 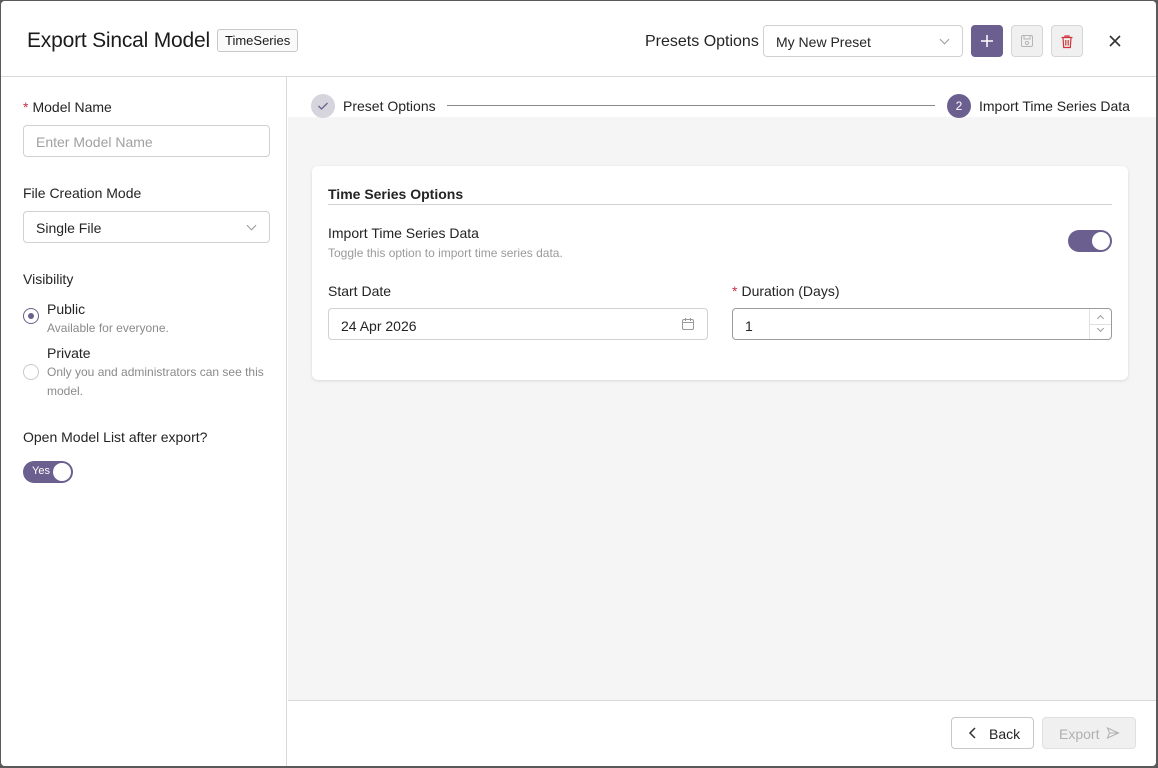 I want to click on dialog-footer: Back Export, so click(x=722, y=733).